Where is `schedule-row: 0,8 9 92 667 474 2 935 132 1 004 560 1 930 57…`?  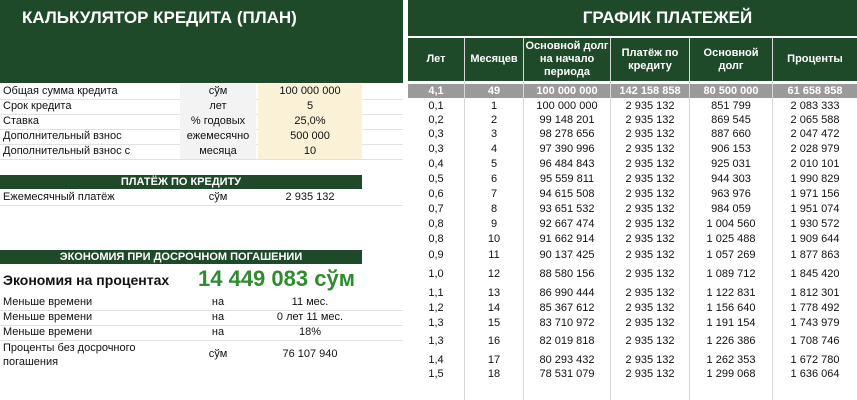 schedule-row: 0,8 9 92 667 474 2 935 132 1 004 560 1 930 57… is located at coordinates (632, 223).